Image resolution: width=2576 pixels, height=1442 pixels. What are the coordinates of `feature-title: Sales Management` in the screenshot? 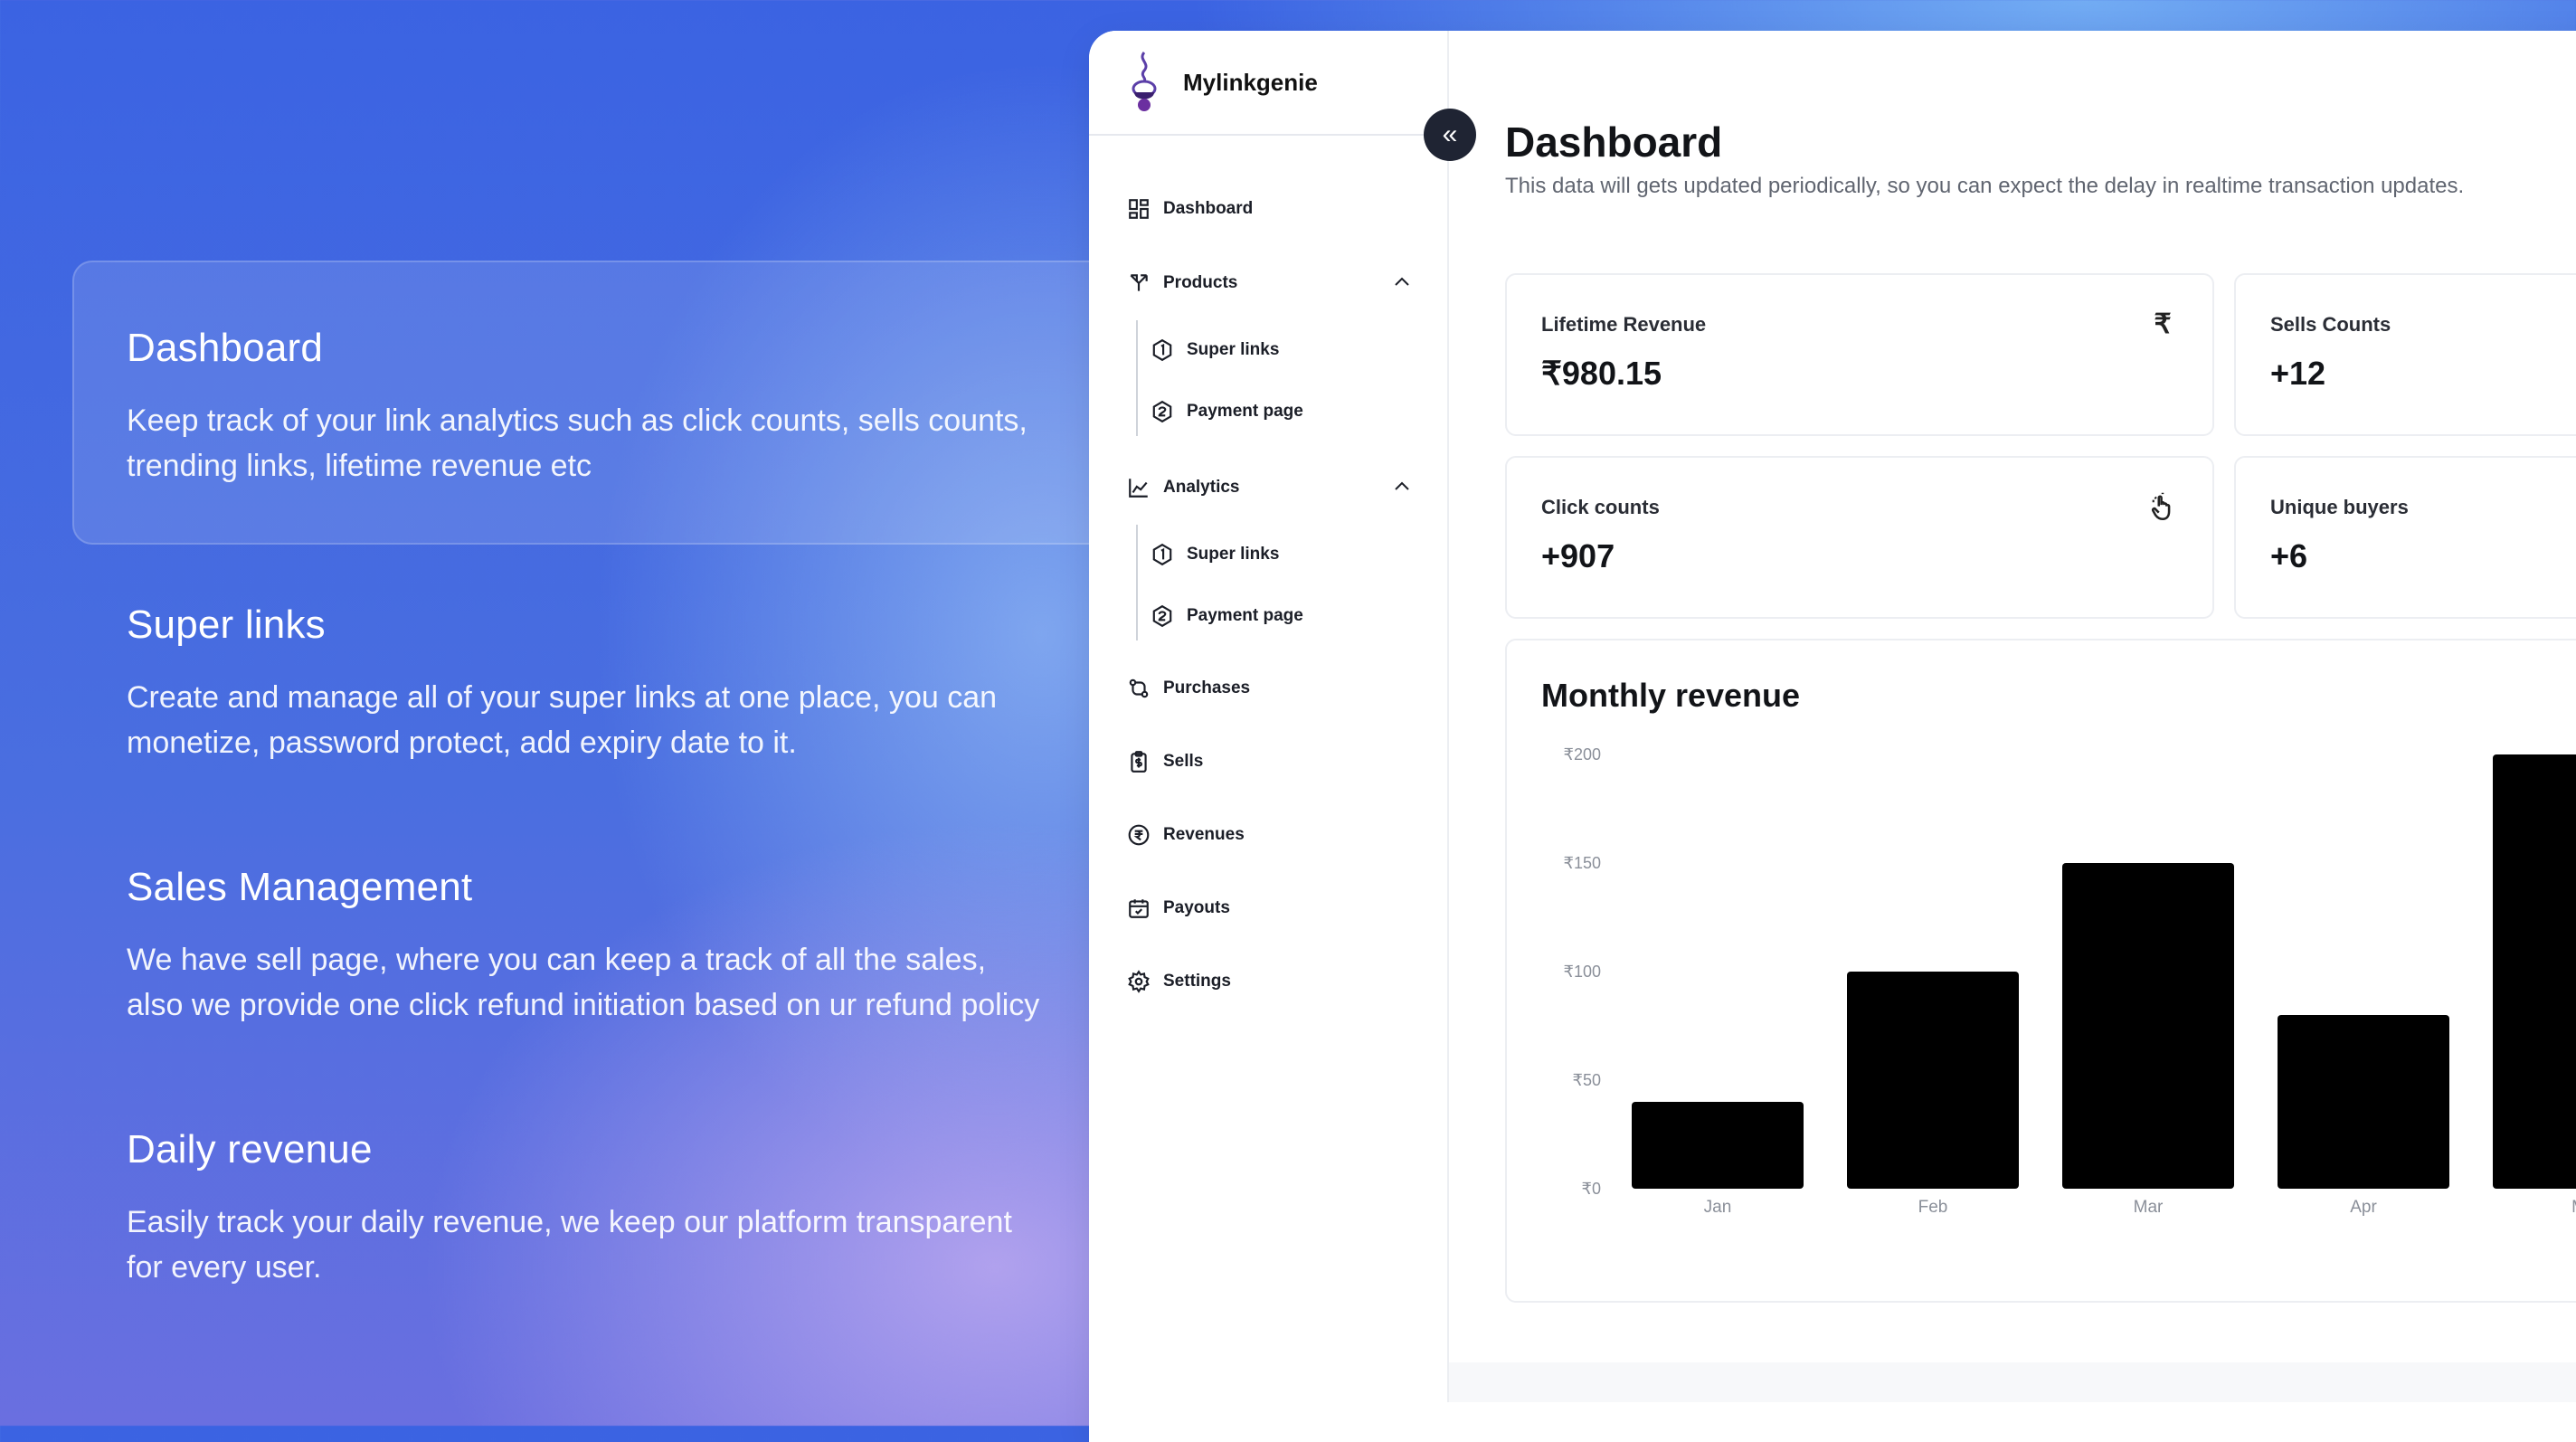 It's located at (300, 887).